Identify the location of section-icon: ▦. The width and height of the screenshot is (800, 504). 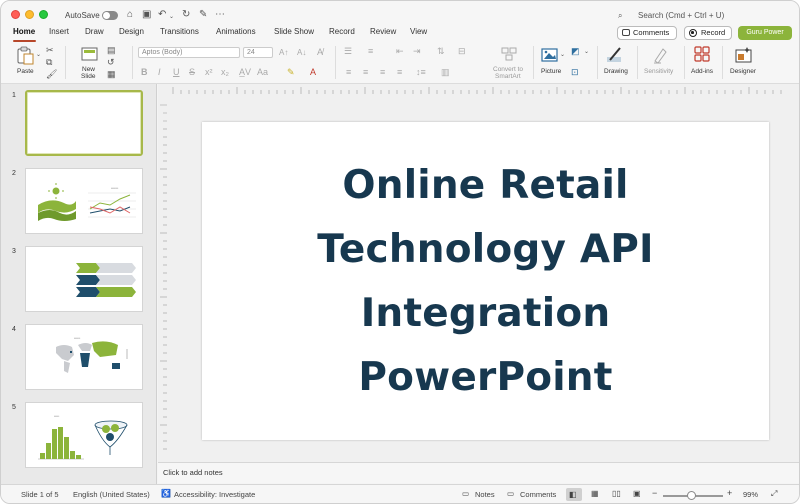
(111, 74).